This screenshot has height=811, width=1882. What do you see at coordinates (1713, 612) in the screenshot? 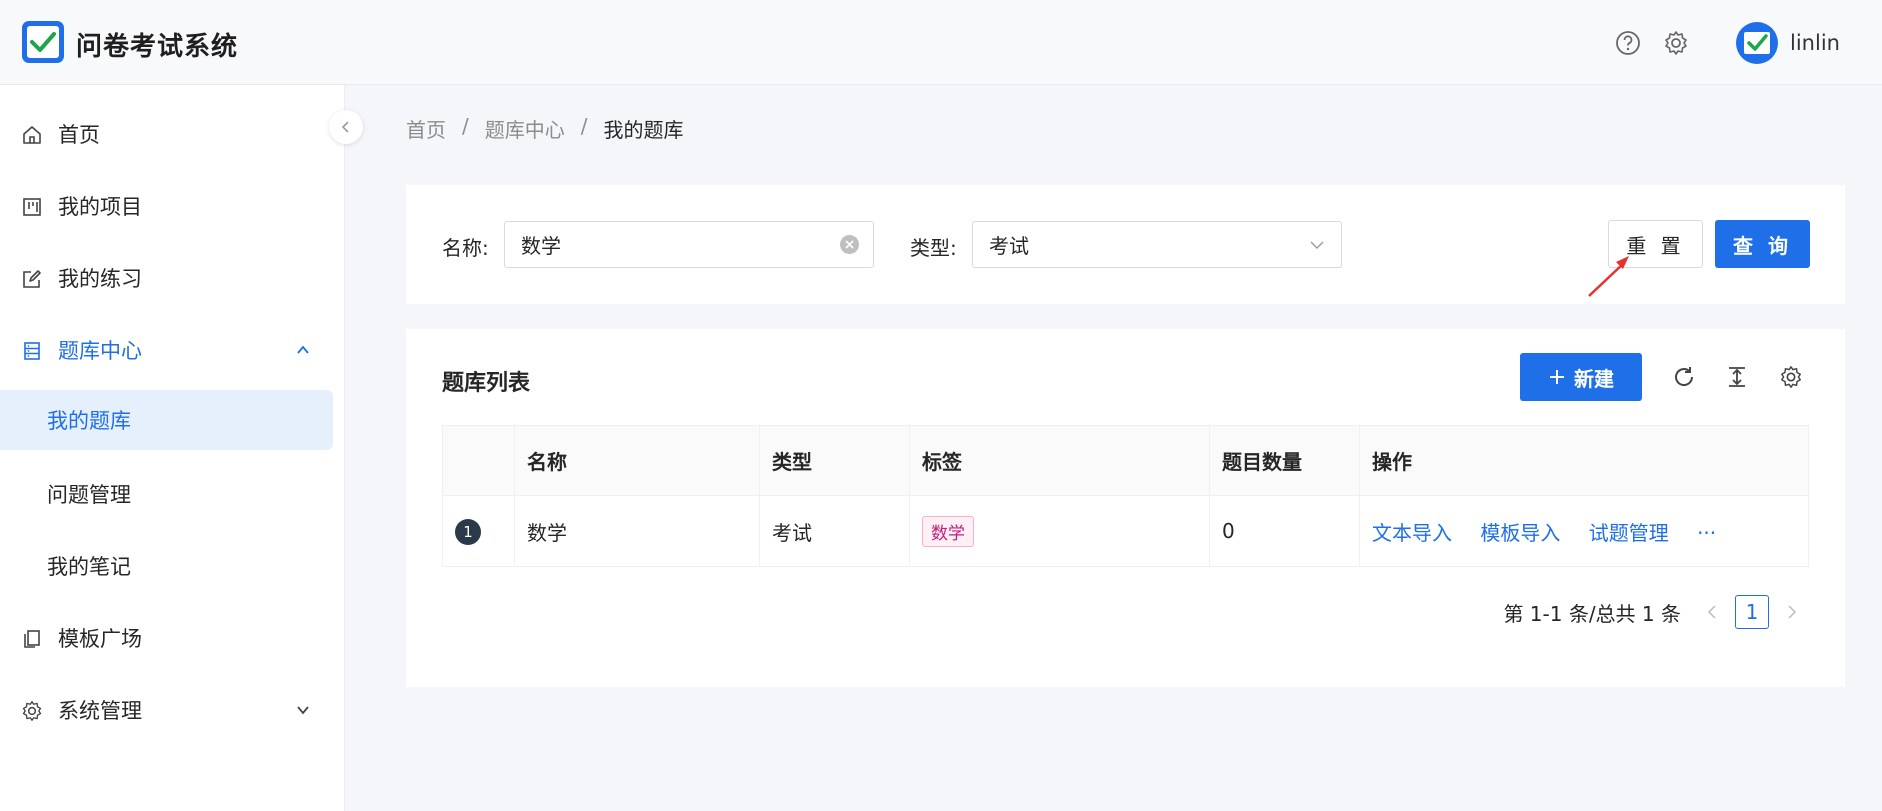
I see `prev-page-icon` at bounding box center [1713, 612].